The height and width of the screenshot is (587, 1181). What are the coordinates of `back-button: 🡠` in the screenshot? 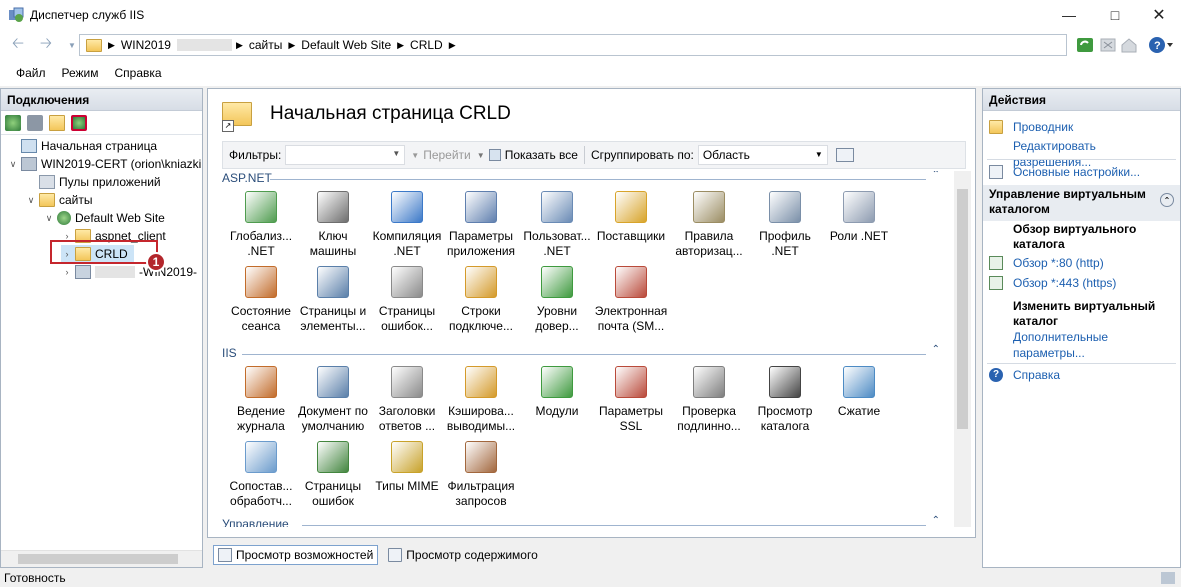 It's located at (18, 45).